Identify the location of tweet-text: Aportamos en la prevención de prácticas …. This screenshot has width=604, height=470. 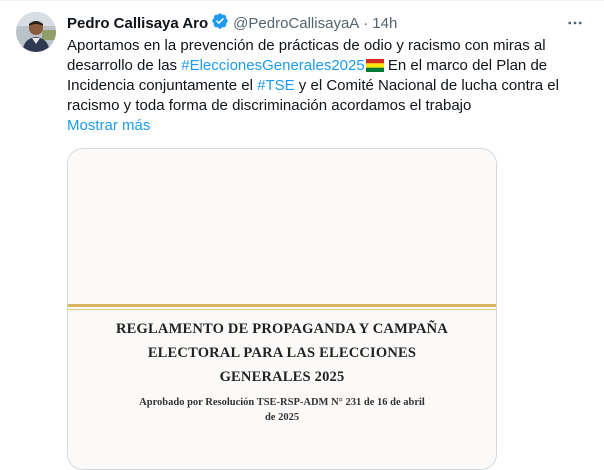
(327, 76).